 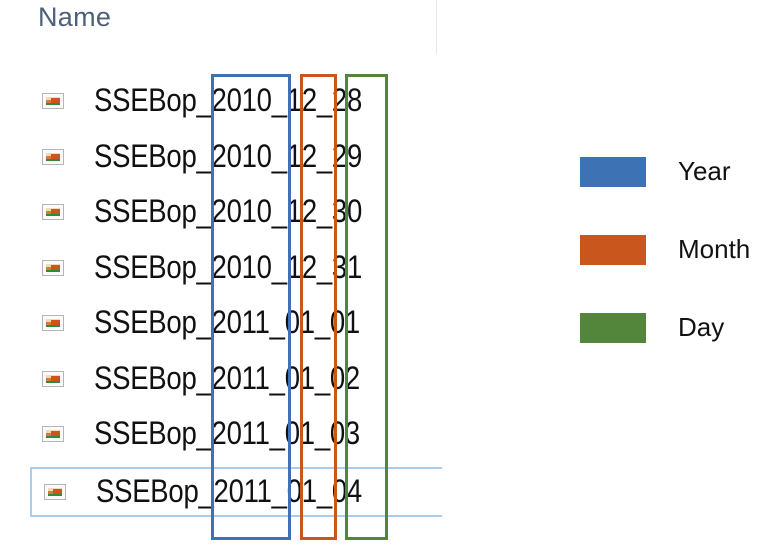 I want to click on year-highlight-box, so click(x=251, y=307).